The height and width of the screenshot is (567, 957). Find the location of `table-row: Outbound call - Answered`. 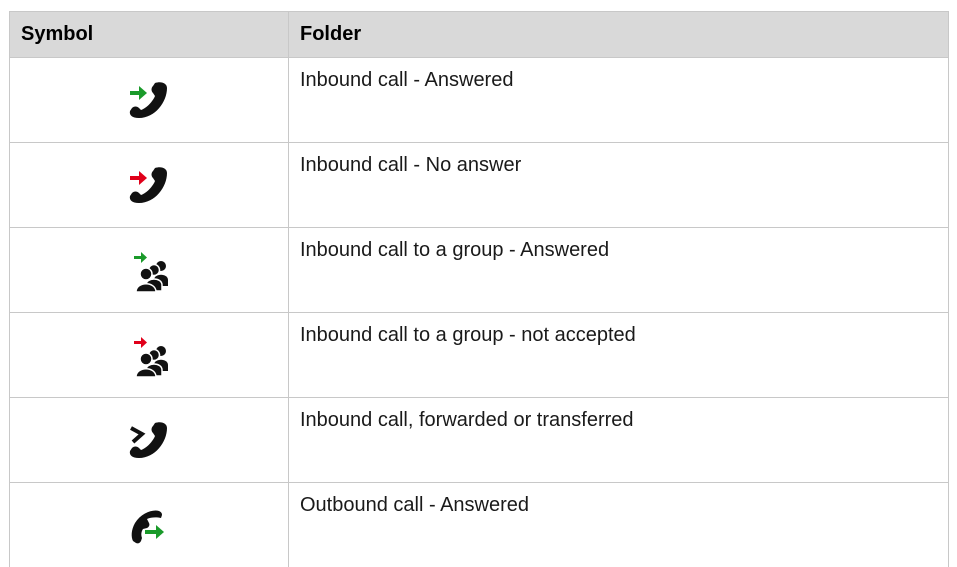

table-row: Outbound call - Answered is located at coordinates (479, 525).